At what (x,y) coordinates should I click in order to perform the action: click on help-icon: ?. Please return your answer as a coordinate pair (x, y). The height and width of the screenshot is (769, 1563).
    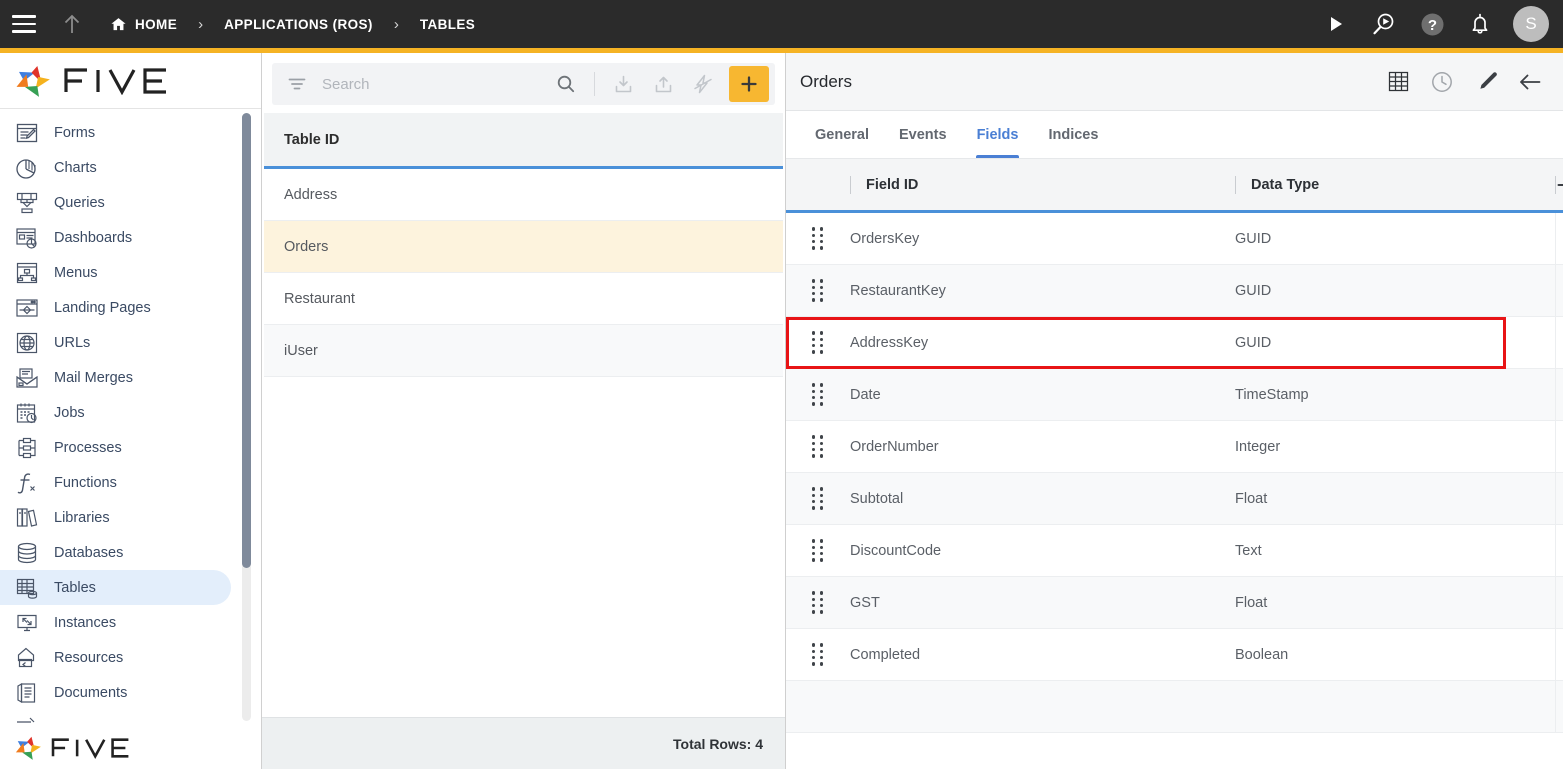
    Looking at the image, I should click on (1432, 24).